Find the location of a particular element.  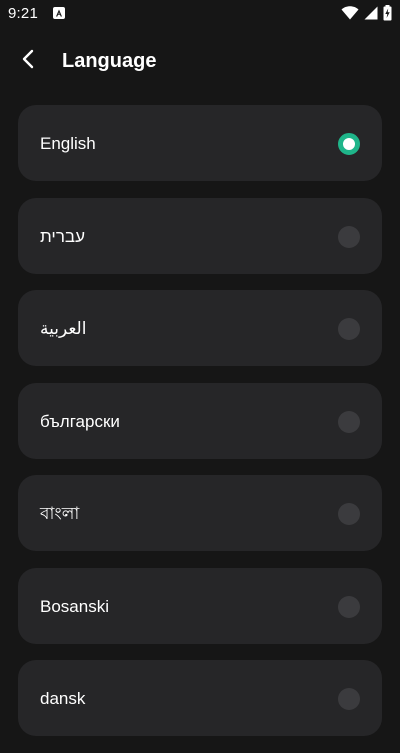

radio-selected is located at coordinates (349, 144).